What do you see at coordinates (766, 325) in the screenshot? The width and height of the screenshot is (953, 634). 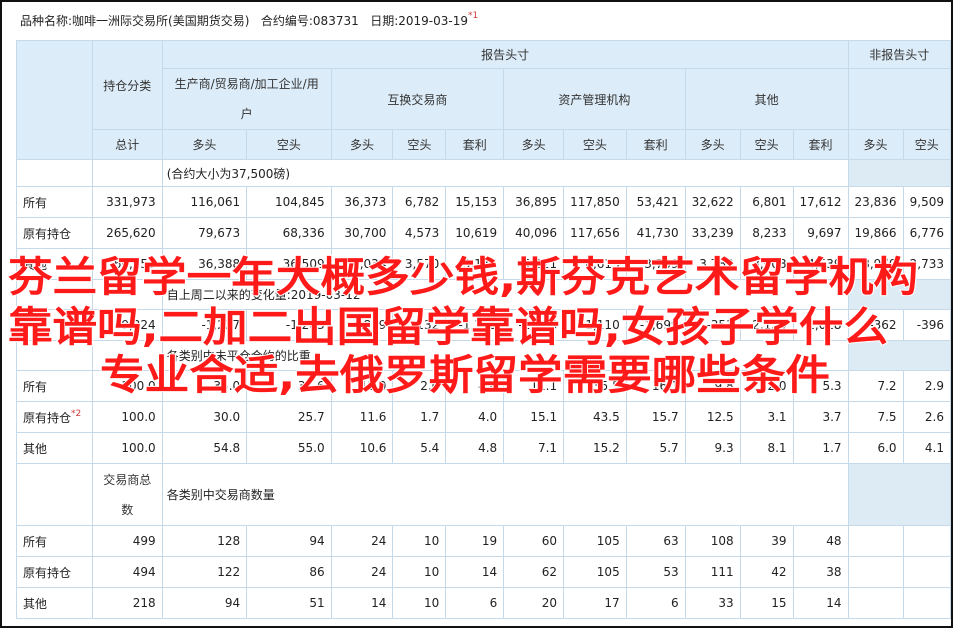 I see `data-cell: -2,134` at bounding box center [766, 325].